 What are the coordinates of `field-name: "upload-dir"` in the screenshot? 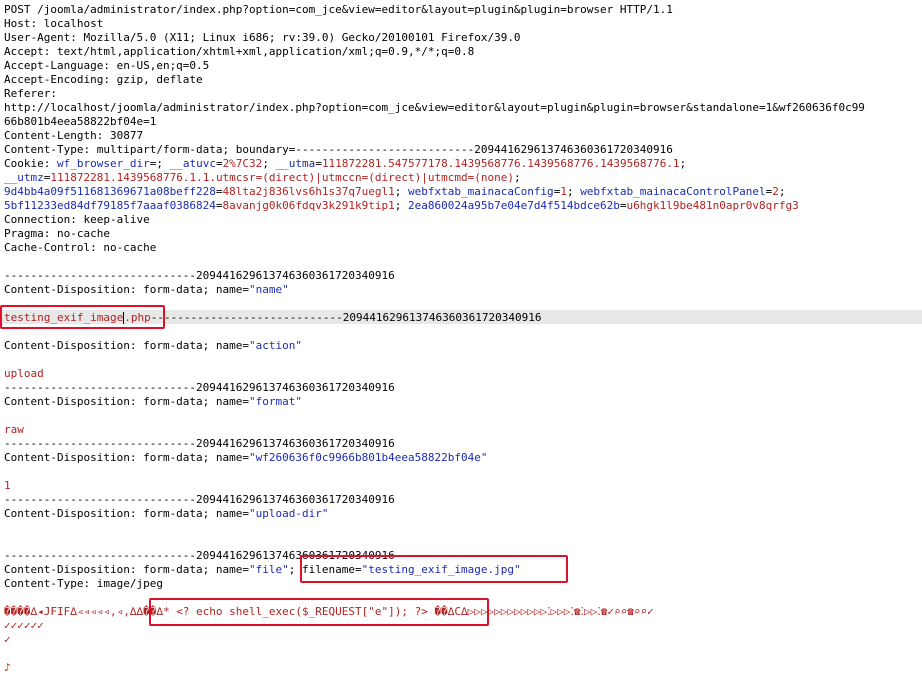 It's located at (289, 513).